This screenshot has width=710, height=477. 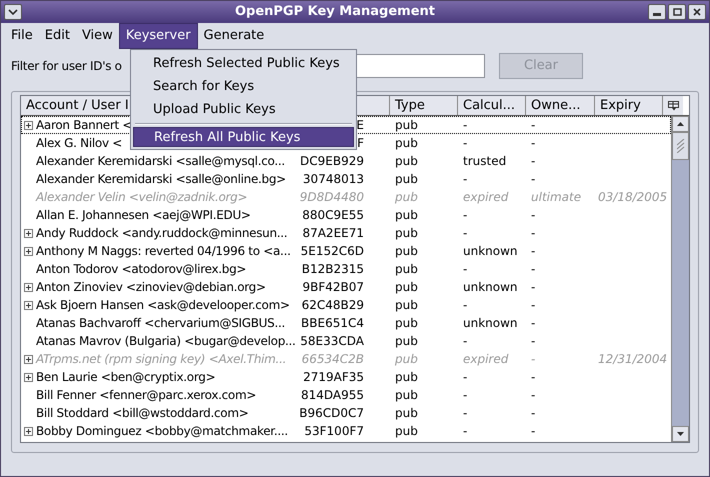 What do you see at coordinates (158, 36) in the screenshot?
I see `menu-item: Keyserver` at bounding box center [158, 36].